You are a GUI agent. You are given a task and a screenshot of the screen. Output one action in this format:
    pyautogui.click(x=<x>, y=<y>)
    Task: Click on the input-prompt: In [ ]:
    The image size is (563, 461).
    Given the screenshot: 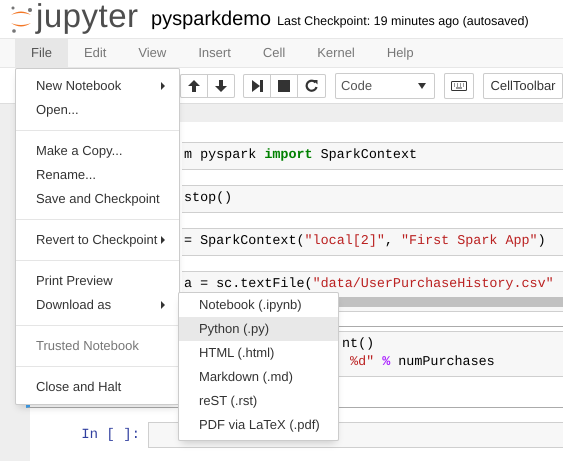 What is the action you would take?
    pyautogui.click(x=110, y=435)
    